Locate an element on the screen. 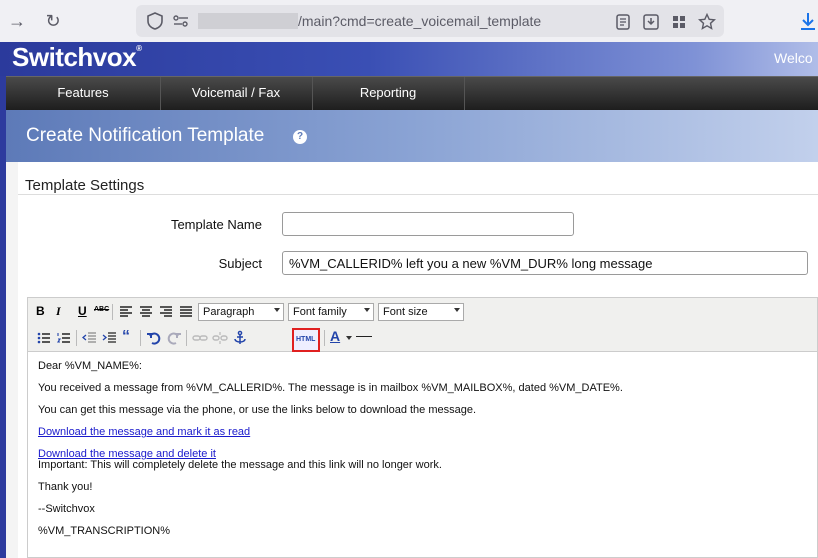 The width and height of the screenshot is (818, 558). main-nav: Features Voicemail / Fax Reporting is located at coordinates (411, 93).